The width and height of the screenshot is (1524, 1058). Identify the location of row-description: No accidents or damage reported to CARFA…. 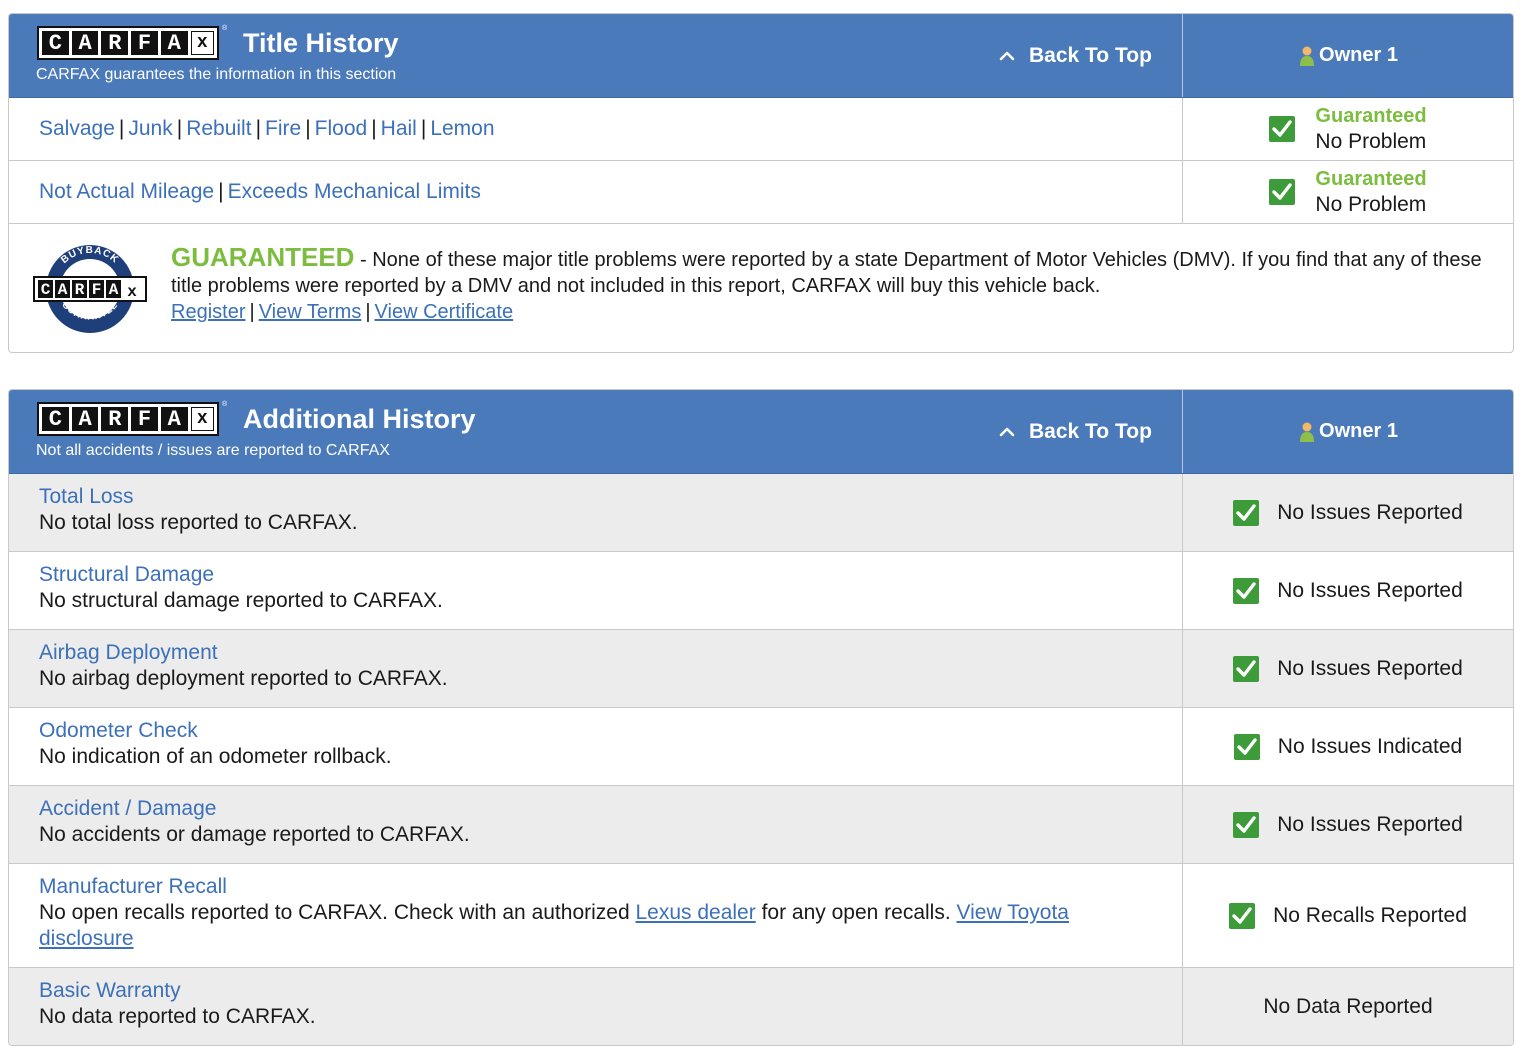
(254, 834).